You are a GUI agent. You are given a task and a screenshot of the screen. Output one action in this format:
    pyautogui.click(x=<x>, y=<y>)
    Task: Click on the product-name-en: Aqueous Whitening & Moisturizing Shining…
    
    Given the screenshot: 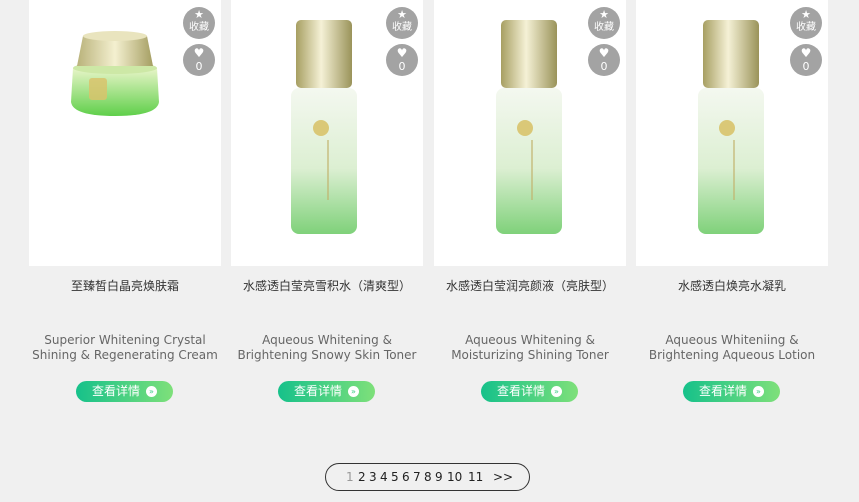 What is the action you would take?
    pyautogui.click(x=530, y=347)
    